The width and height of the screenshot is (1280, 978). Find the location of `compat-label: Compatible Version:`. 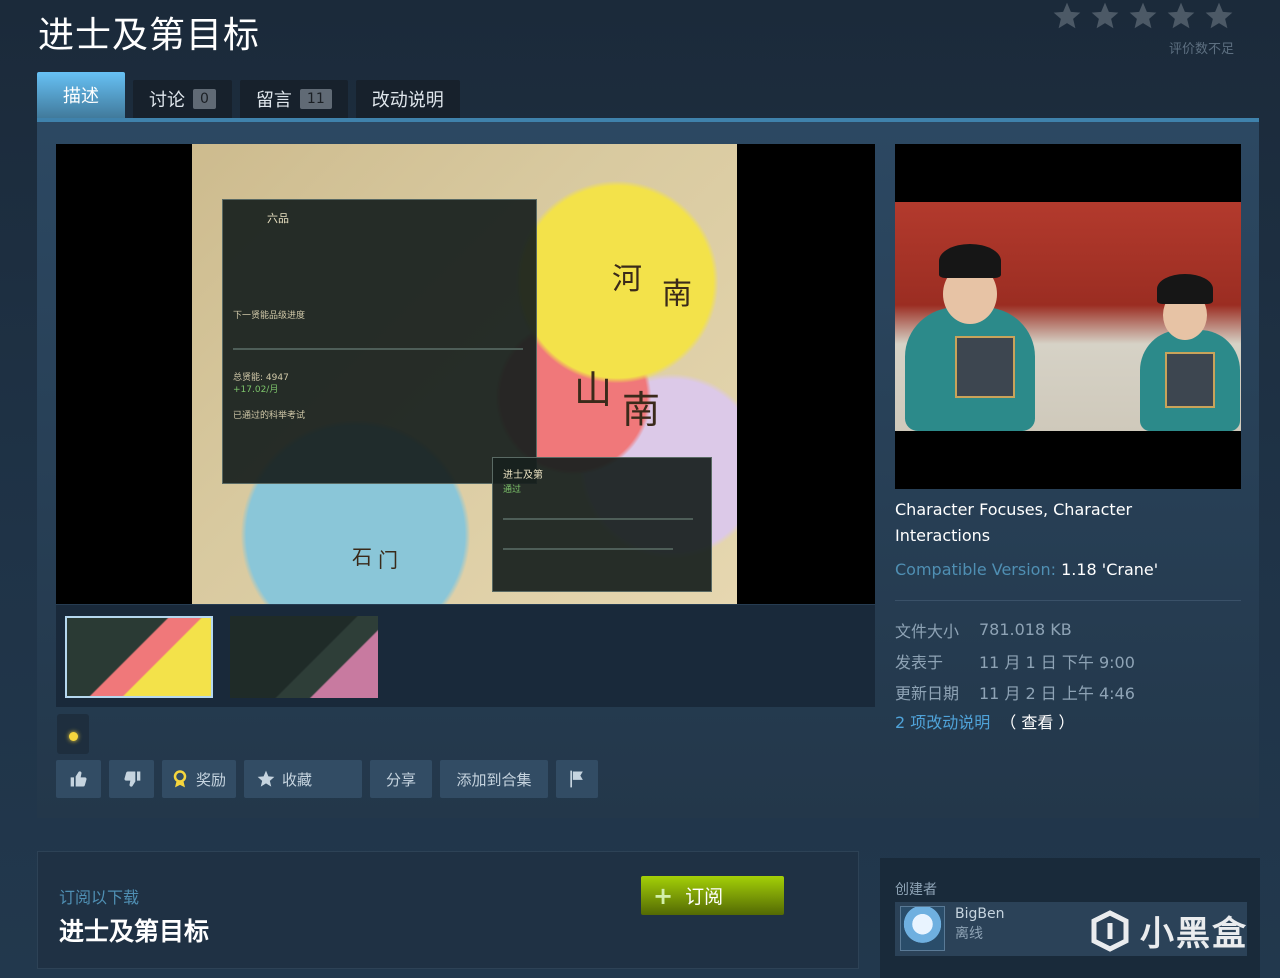

compat-label: Compatible Version: is located at coordinates (975, 569).